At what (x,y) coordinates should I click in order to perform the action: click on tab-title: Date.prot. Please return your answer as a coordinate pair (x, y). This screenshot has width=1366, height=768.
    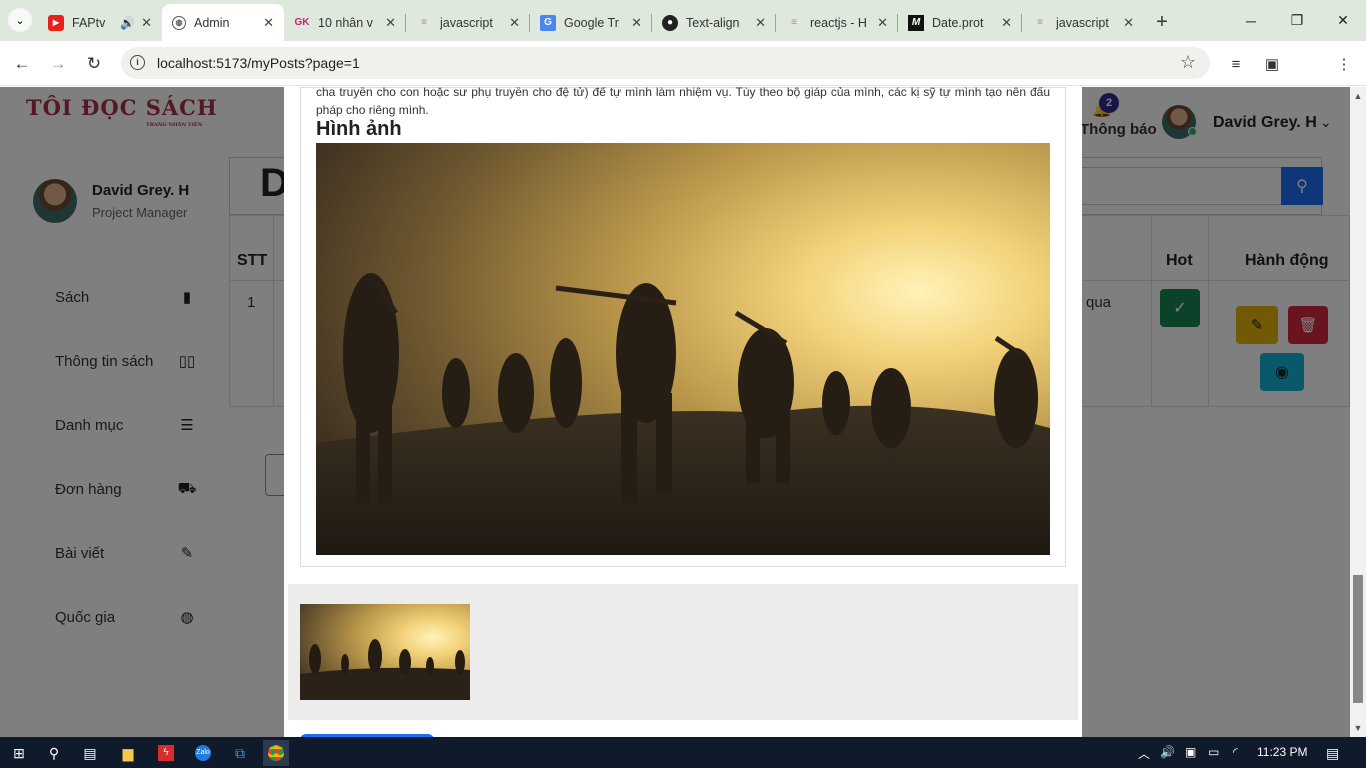
    Looking at the image, I should click on (958, 22).